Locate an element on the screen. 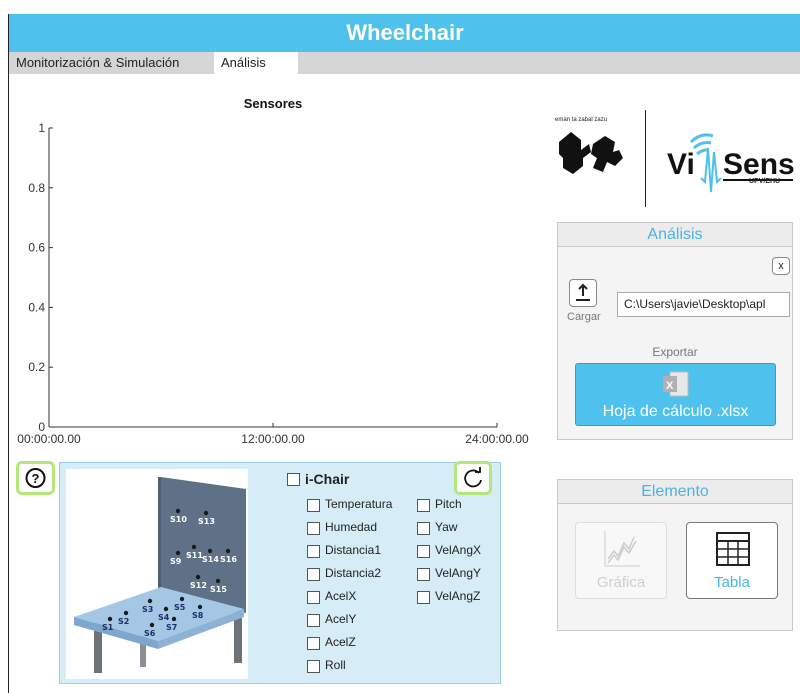 The image size is (800, 693). help-button: ? is located at coordinates (35, 478).